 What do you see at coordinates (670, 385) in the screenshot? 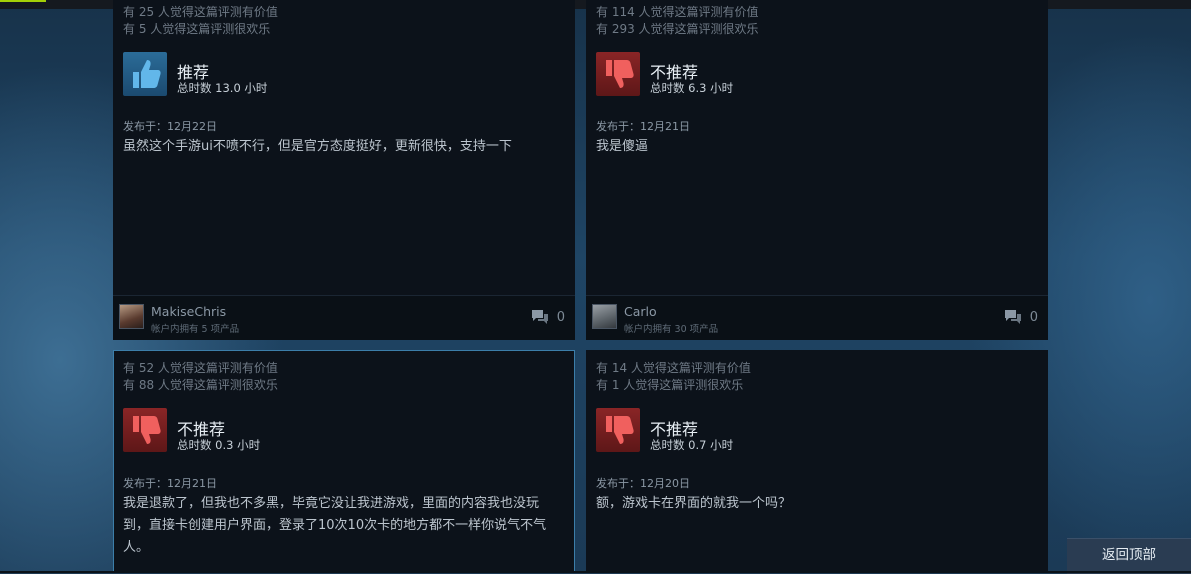
I see `funny-count: 有 1 人觉得这篇评测很欢乐` at bounding box center [670, 385].